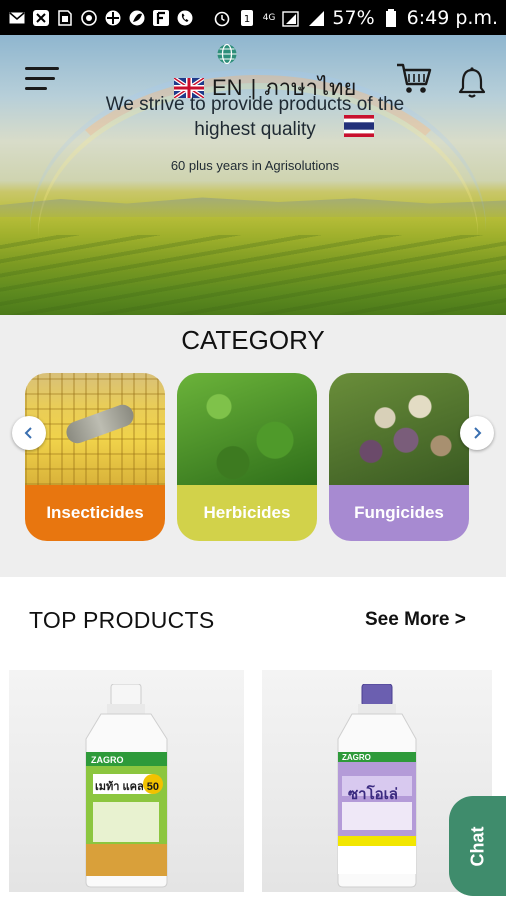 This screenshot has width=506, height=900. Describe the element at coordinates (414, 79) in the screenshot. I see `shopping-cart-icon` at that location.